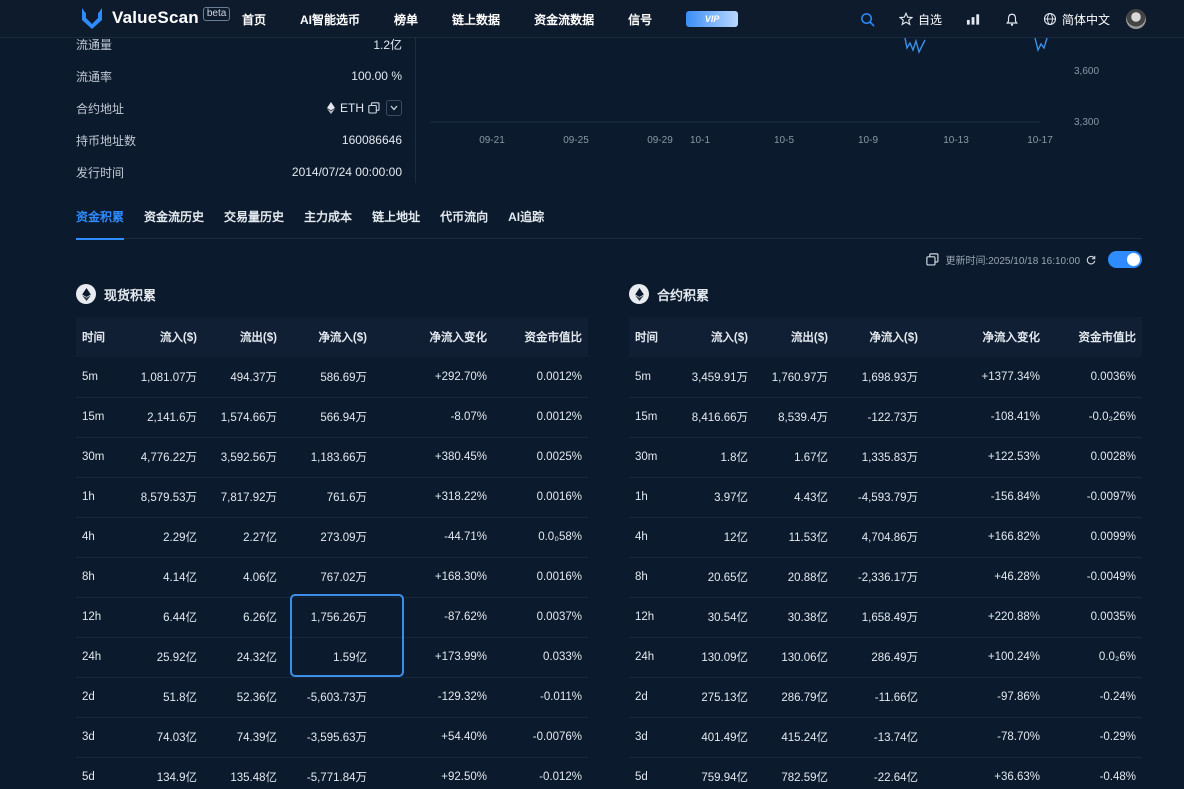  What do you see at coordinates (328, 457) in the screenshot?
I see `table-cell: 1,183.66万` at bounding box center [328, 457].